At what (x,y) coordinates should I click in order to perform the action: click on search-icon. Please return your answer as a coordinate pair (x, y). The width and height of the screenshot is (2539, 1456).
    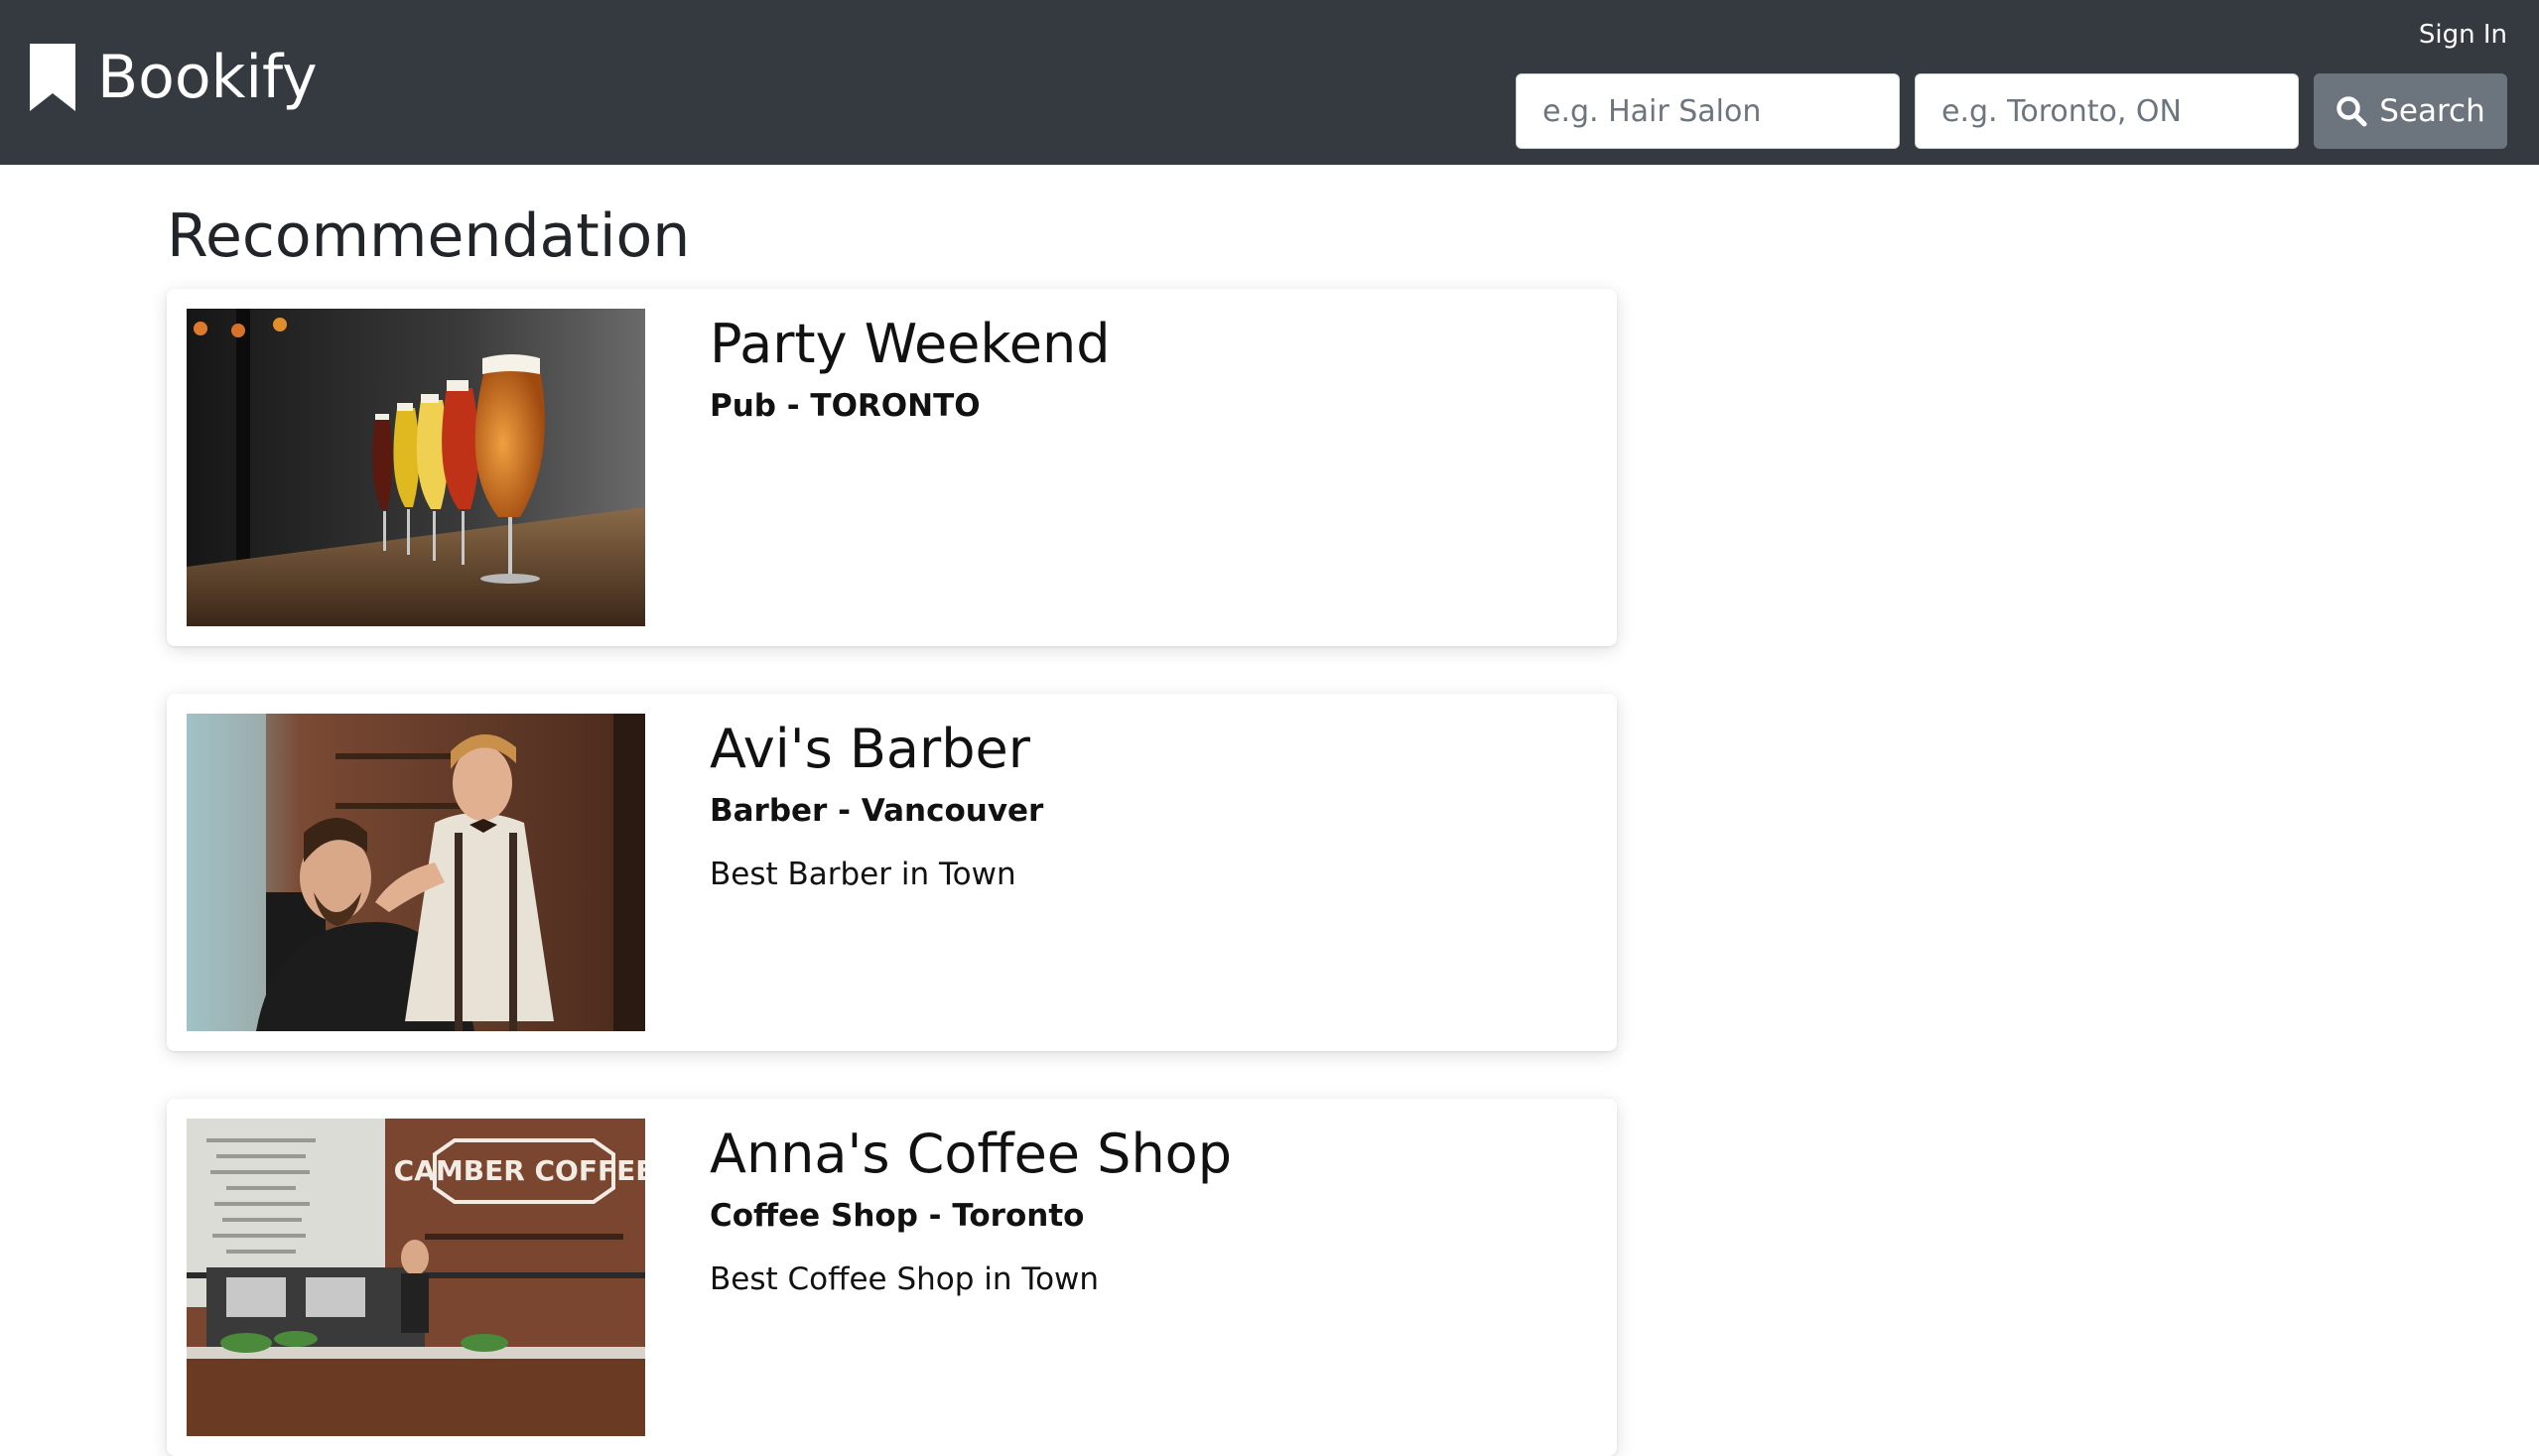
    Looking at the image, I should click on (2352, 111).